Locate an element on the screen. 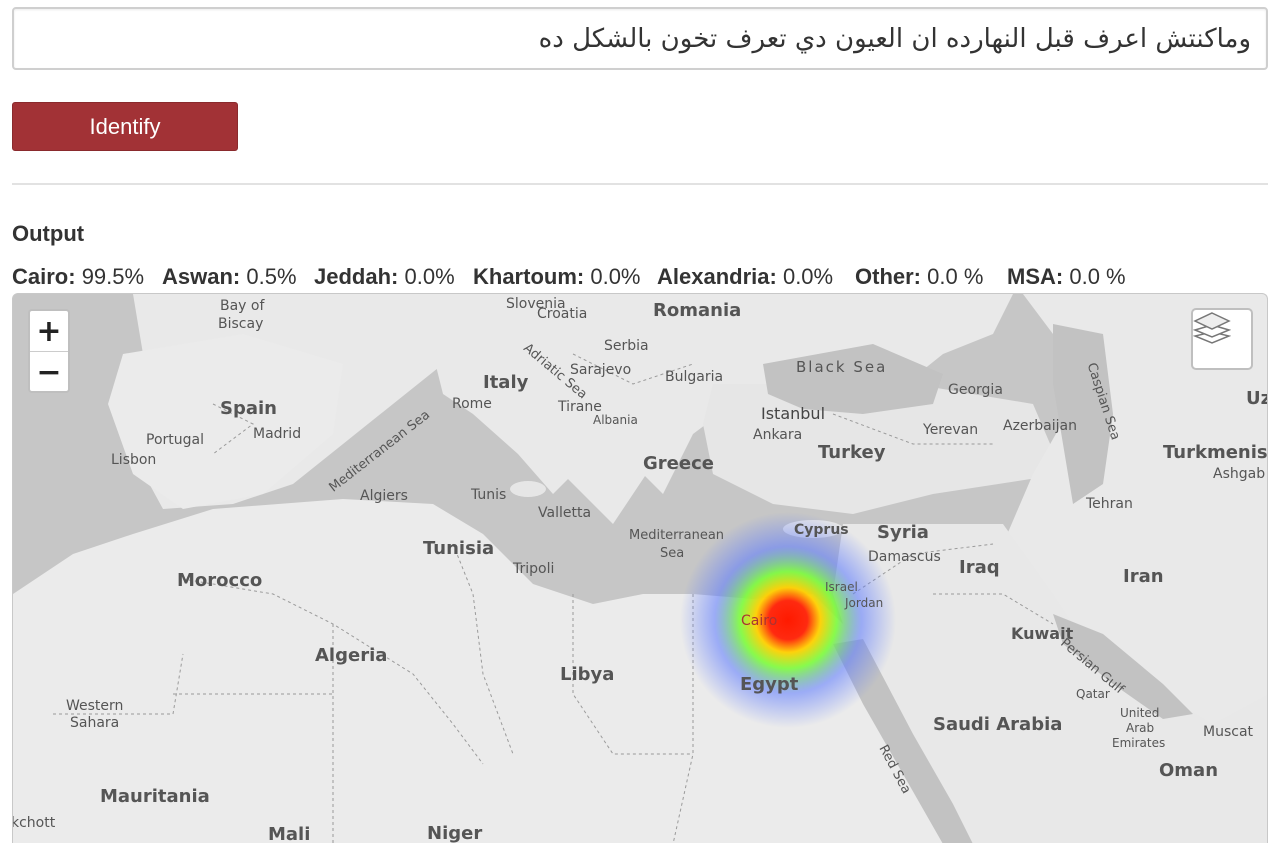 The width and height of the screenshot is (1280, 843). layers-button is located at coordinates (1222, 339).